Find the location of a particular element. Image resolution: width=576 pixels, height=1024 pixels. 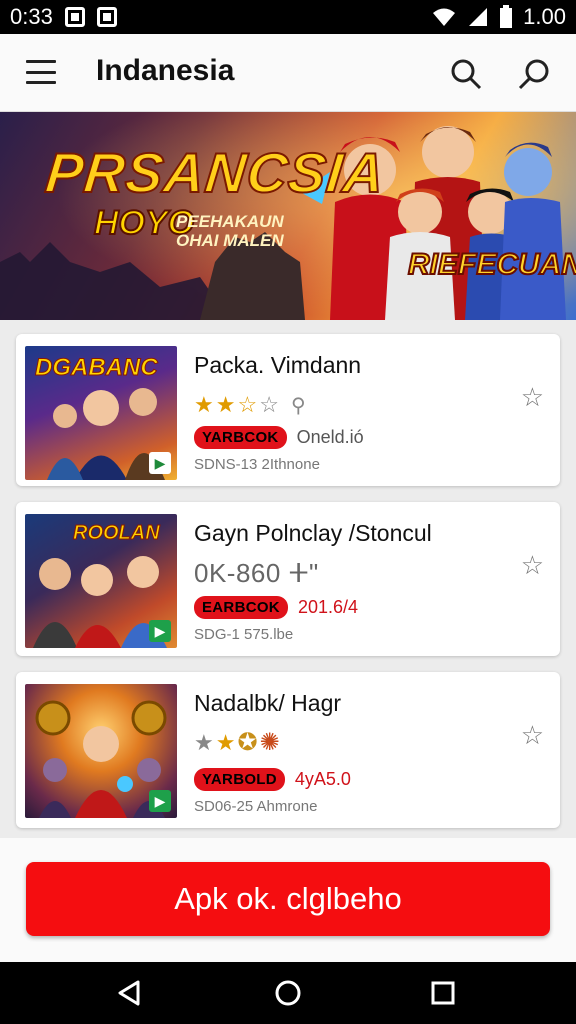

rating-stars: ★ ★ ☆ ☆ ⚲ is located at coordinates (250, 405).